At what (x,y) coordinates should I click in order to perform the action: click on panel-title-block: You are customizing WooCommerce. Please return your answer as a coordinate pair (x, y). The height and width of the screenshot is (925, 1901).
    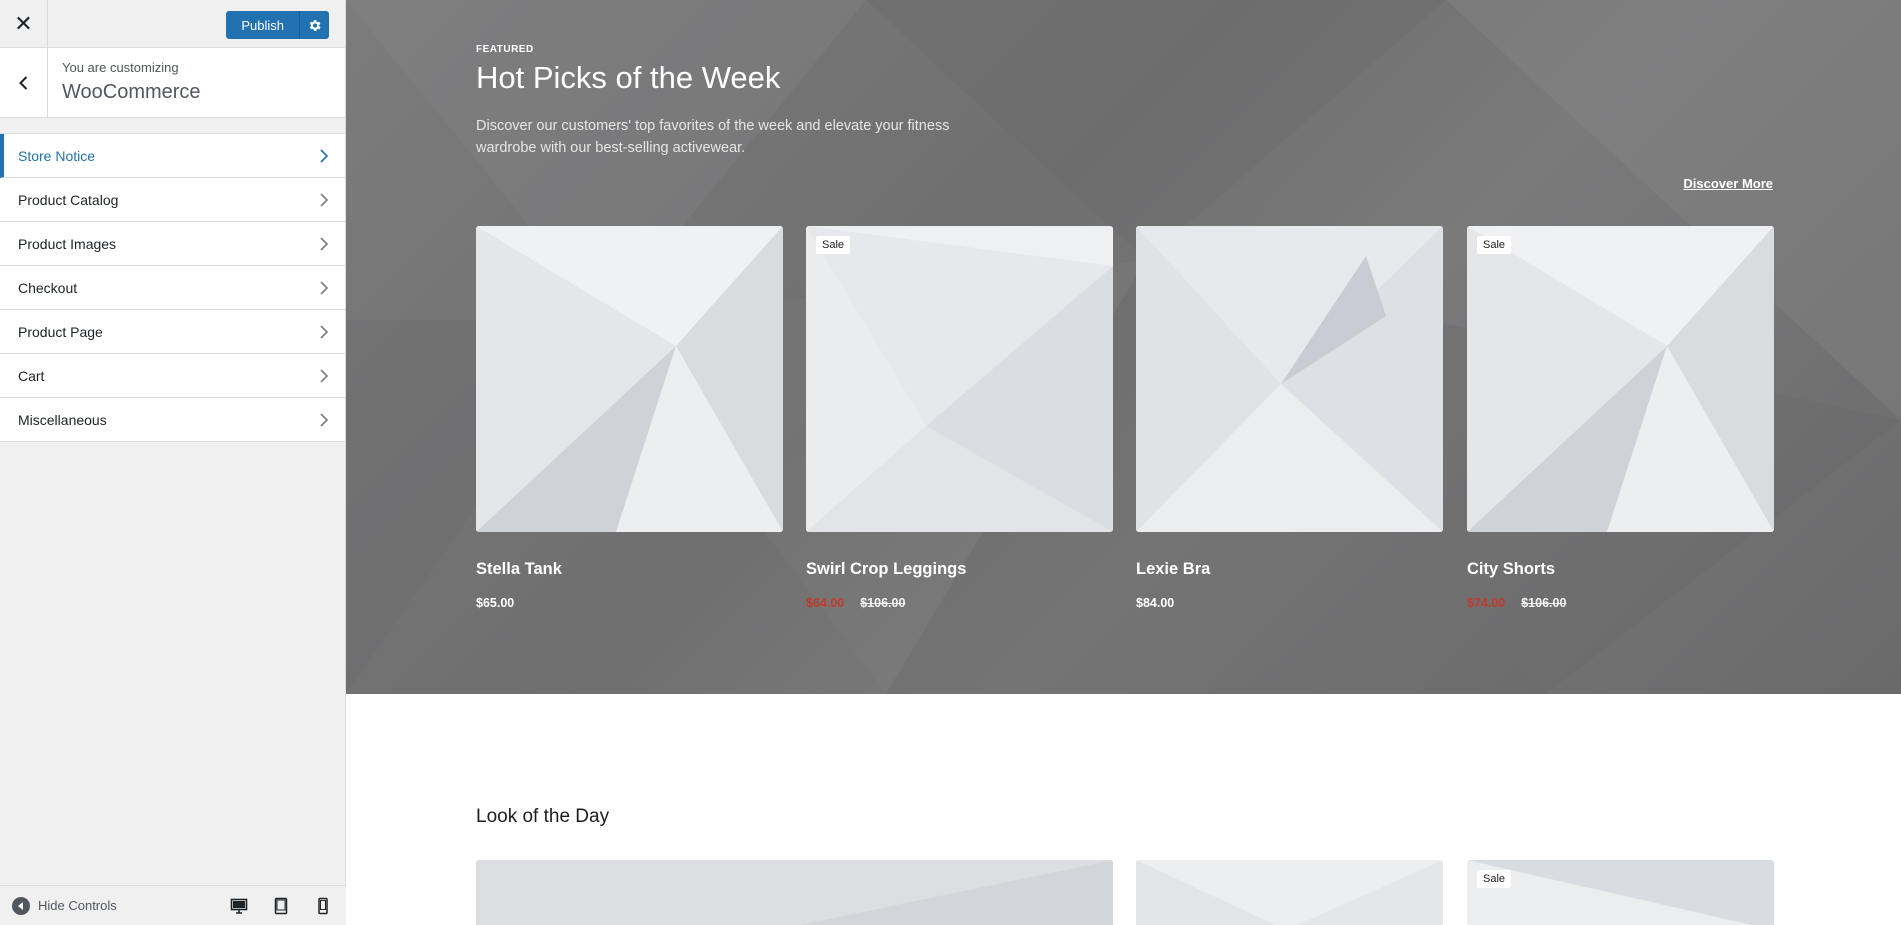
    Looking at the image, I should click on (131, 82).